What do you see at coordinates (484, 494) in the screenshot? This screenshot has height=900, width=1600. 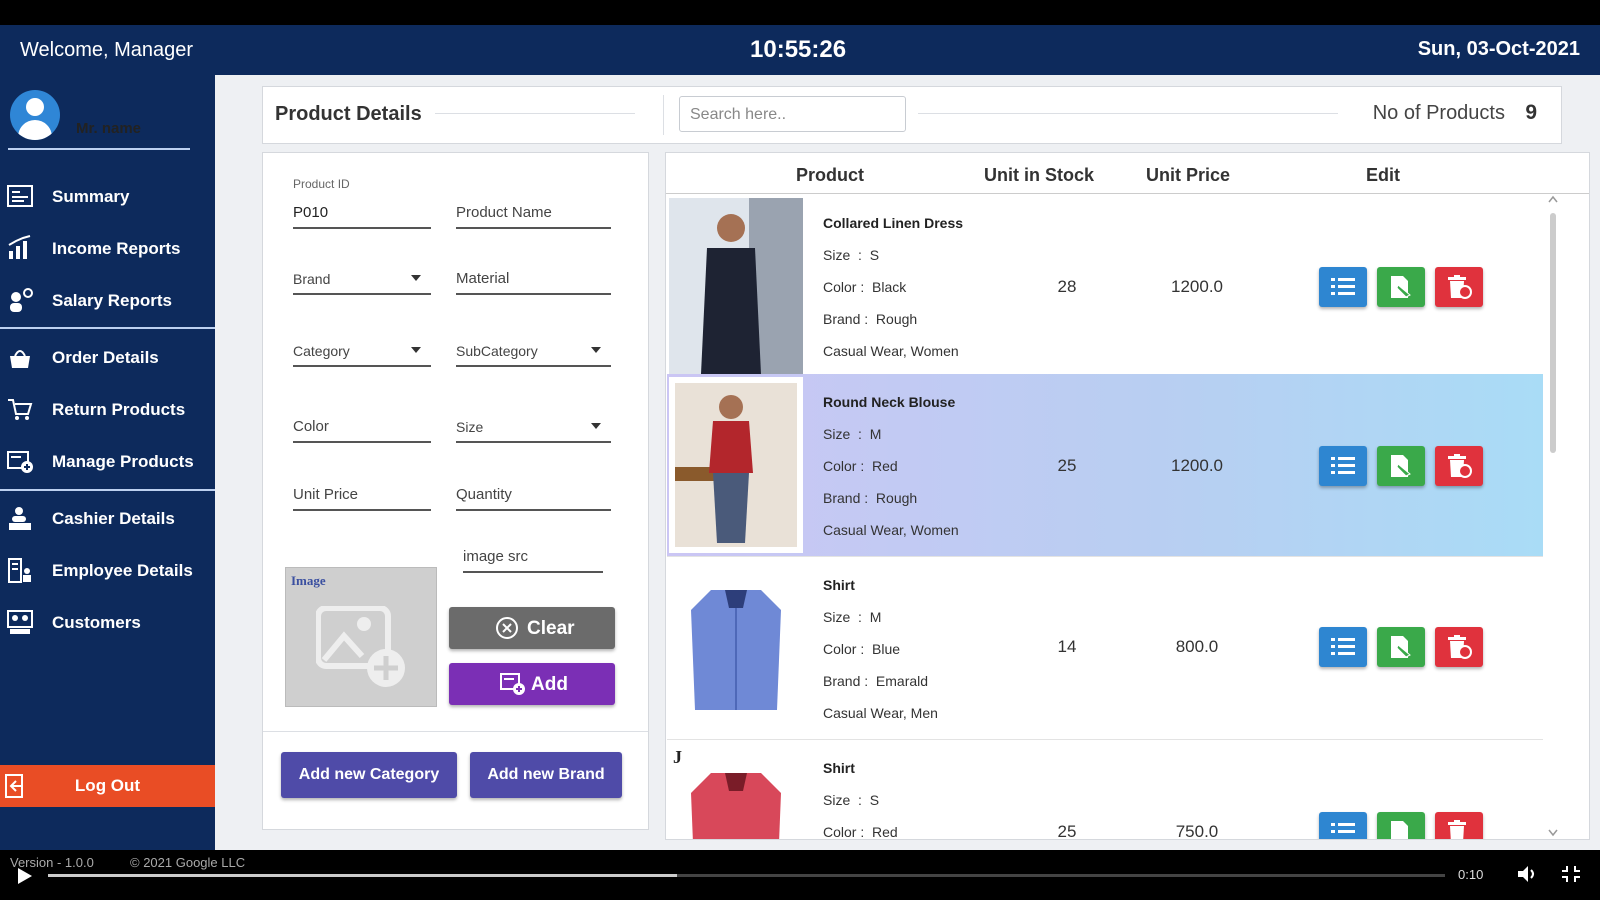 I see `quantity-placeholder: Quantity` at bounding box center [484, 494].